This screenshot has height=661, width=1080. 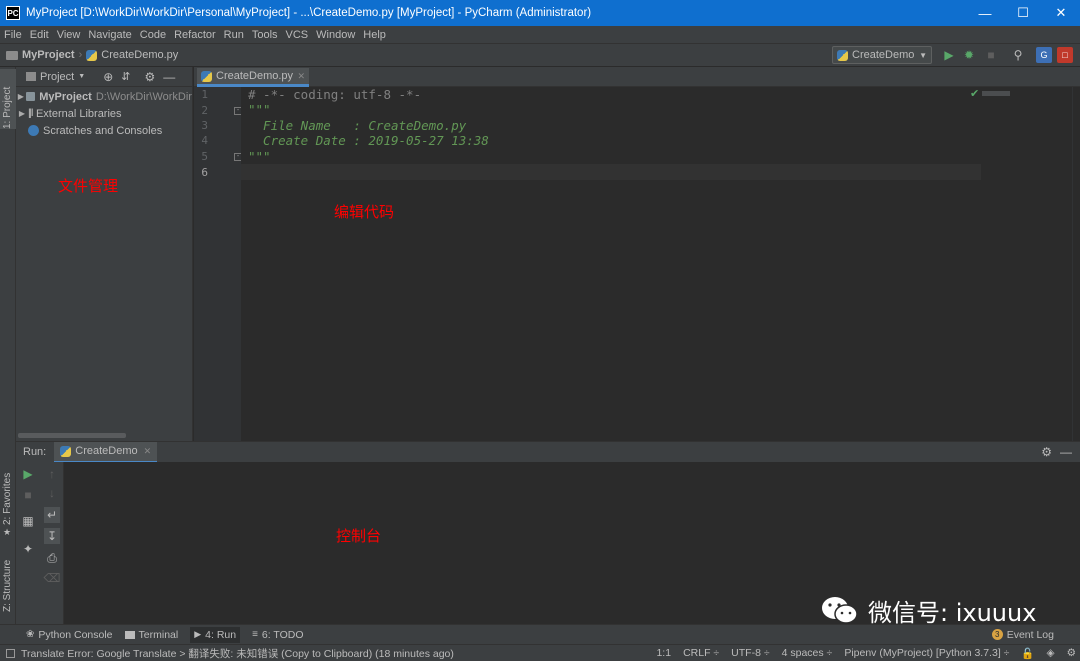 What do you see at coordinates (52, 578) in the screenshot?
I see `trash-icon: ⌫` at bounding box center [52, 578].